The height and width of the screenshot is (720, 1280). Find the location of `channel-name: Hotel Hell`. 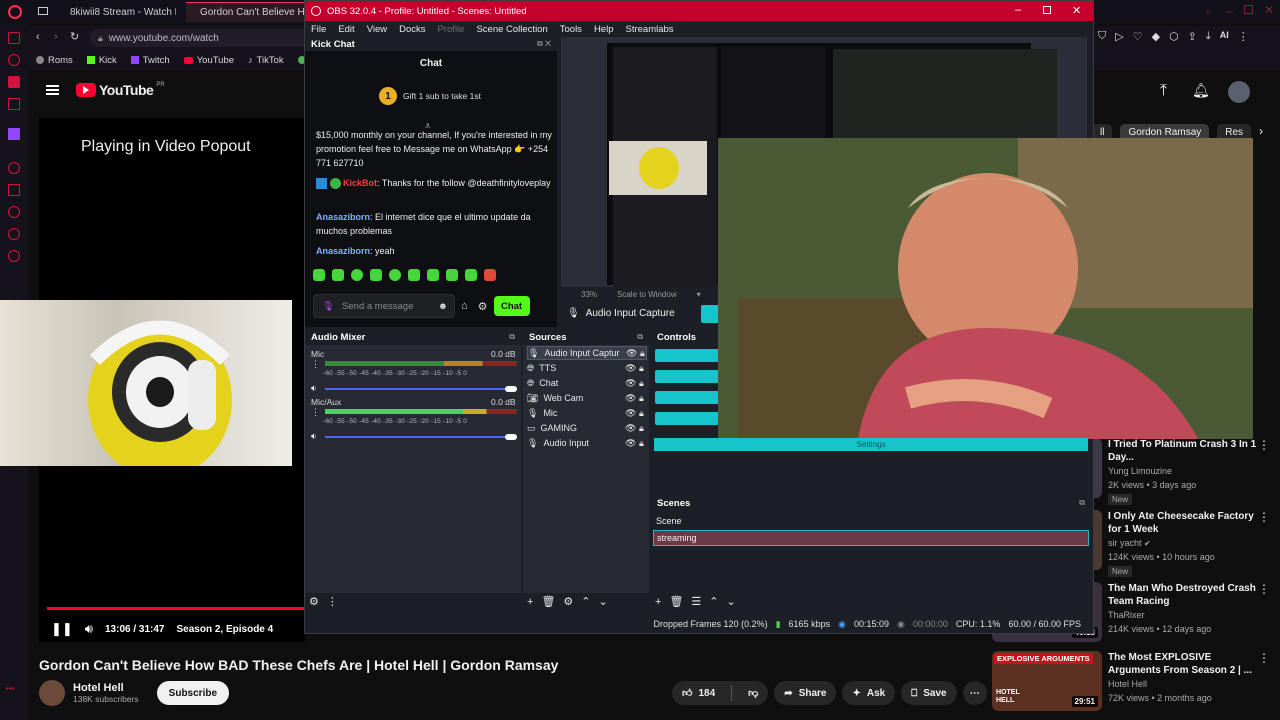

channel-name: Hotel Hell is located at coordinates (106, 688).